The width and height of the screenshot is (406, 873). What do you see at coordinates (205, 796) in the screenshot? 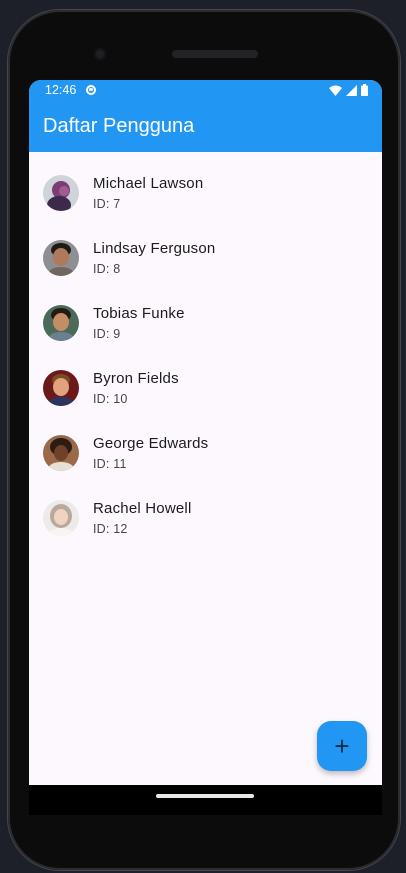
I see `home-indicator` at bounding box center [205, 796].